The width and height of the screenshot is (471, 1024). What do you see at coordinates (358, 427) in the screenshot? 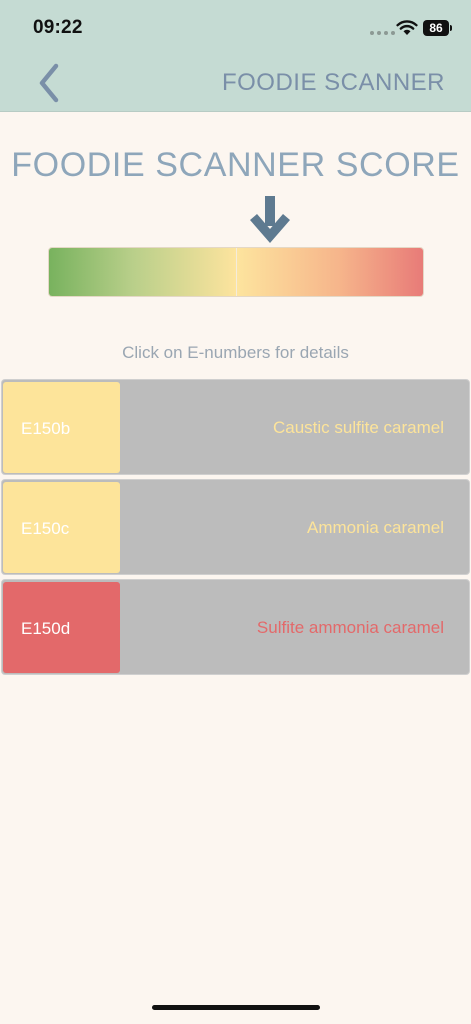
I see `additive-name: Caustic sulfite caramel` at bounding box center [358, 427].